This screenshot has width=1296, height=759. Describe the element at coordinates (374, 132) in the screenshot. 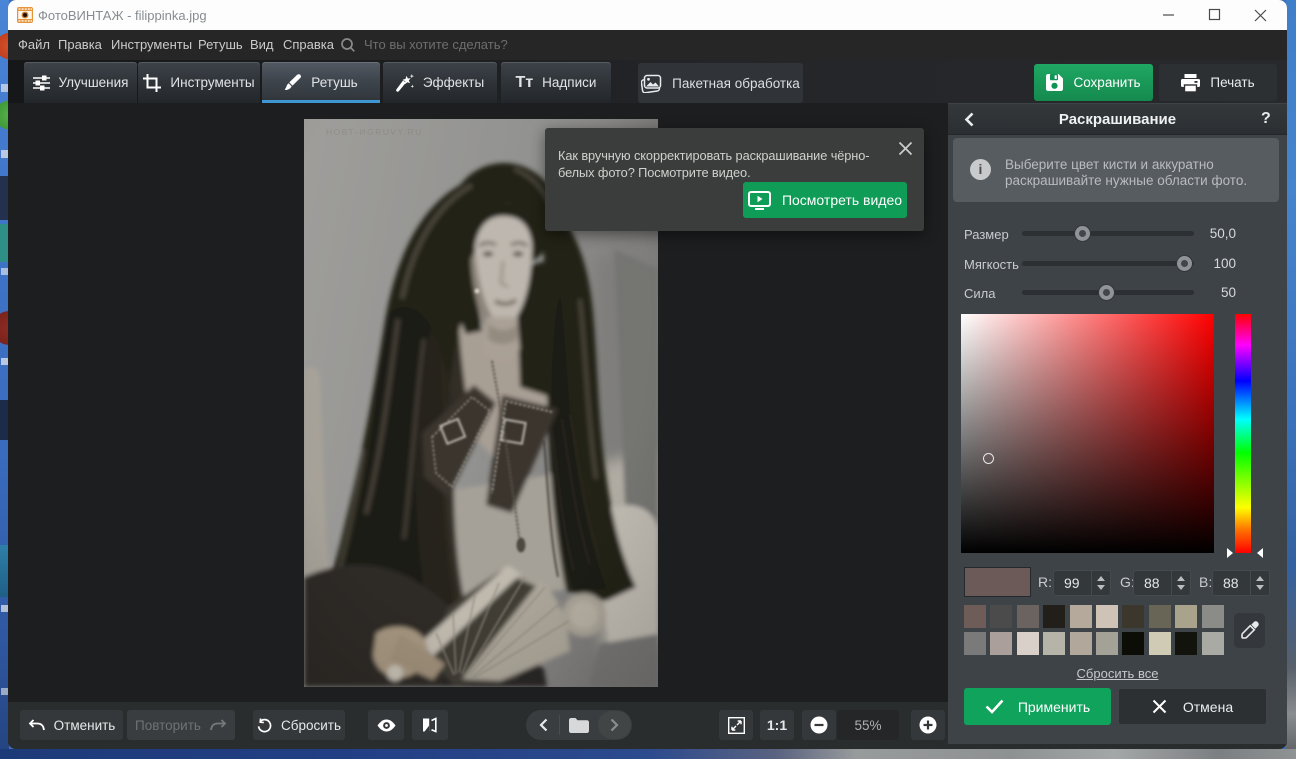

I see `svg-text: НОВТ-ИGRUVY.RU` at that location.